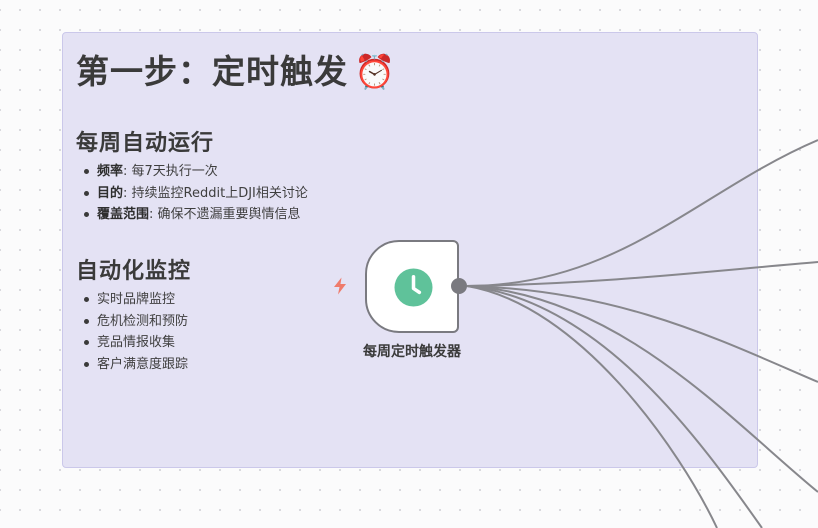  What do you see at coordinates (459, 286) in the screenshot?
I see `node-output-handle` at bounding box center [459, 286].